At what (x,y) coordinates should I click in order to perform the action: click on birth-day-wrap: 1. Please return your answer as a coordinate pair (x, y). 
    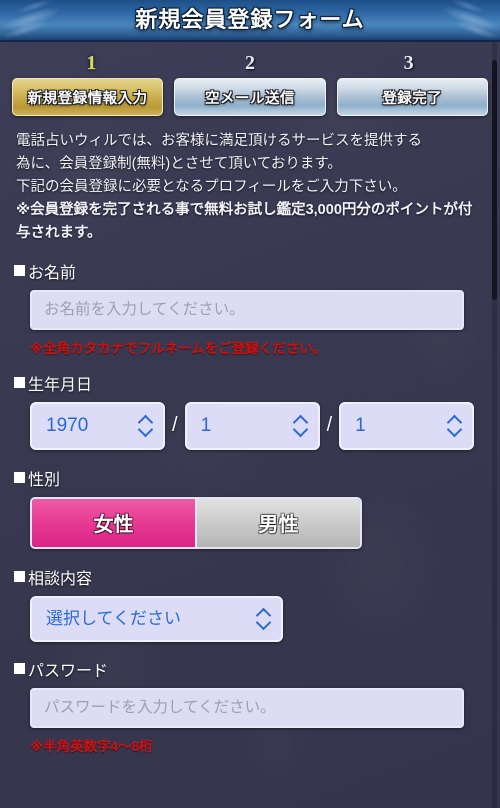
    Looking at the image, I should click on (407, 425).